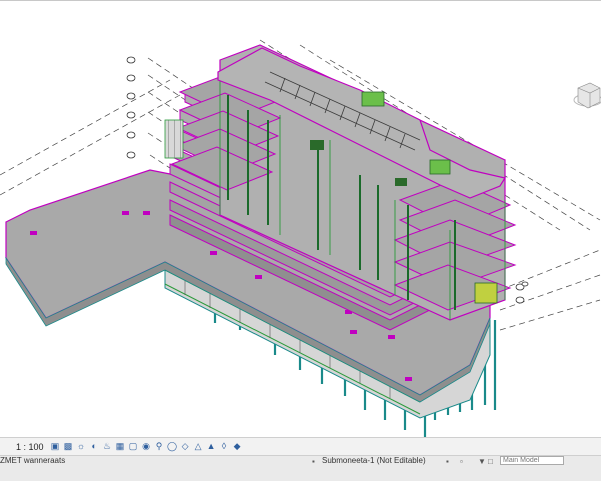  I want to click on detail-level-icon: ▣, so click(55, 446).